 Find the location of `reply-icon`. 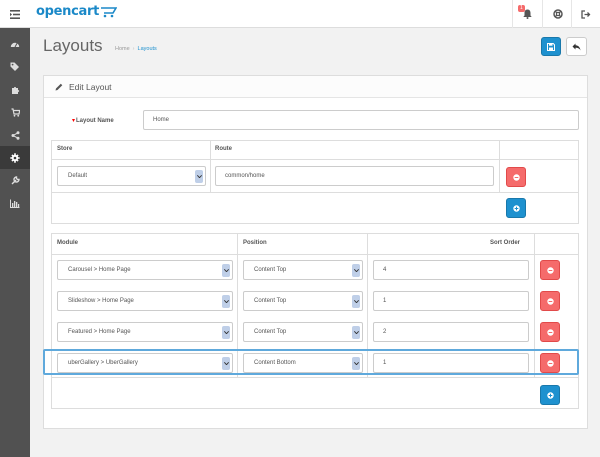

reply-icon is located at coordinates (576, 46).